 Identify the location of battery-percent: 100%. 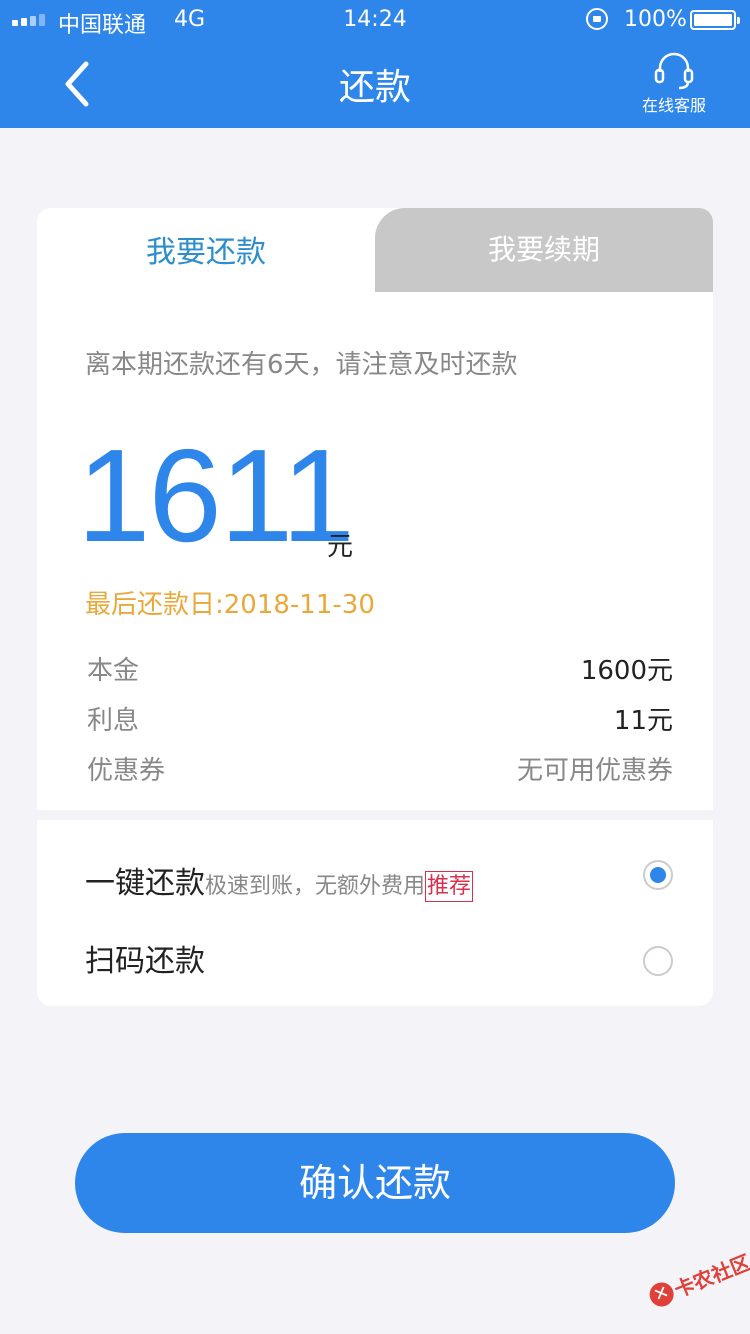
(655, 19).